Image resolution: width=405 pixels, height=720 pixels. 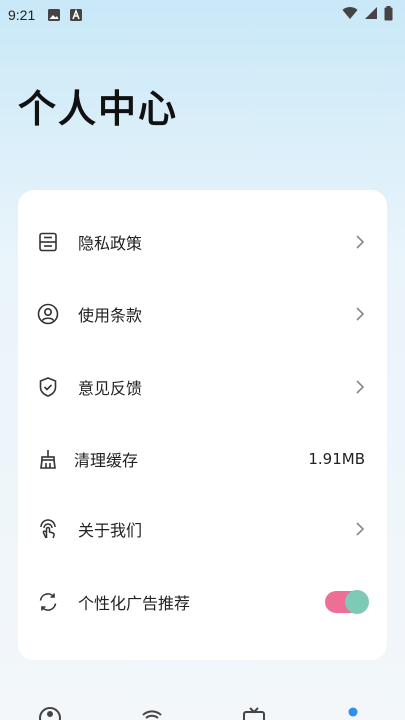 I want to click on document-icon, so click(x=48, y=242).